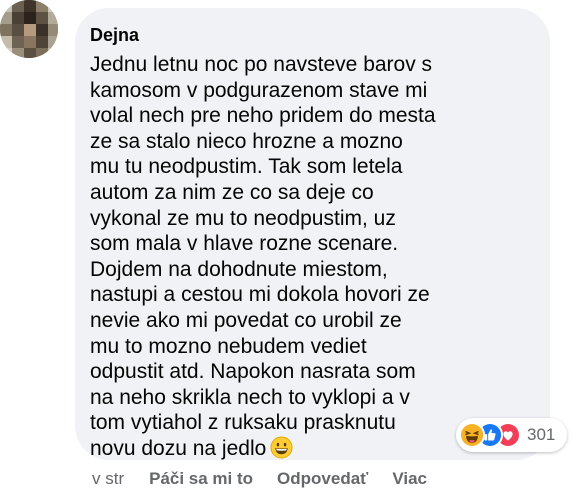  Describe the element at coordinates (263, 116) in the screenshot. I see `comment-line: volal nech pre neho pridem do mesta` at that location.